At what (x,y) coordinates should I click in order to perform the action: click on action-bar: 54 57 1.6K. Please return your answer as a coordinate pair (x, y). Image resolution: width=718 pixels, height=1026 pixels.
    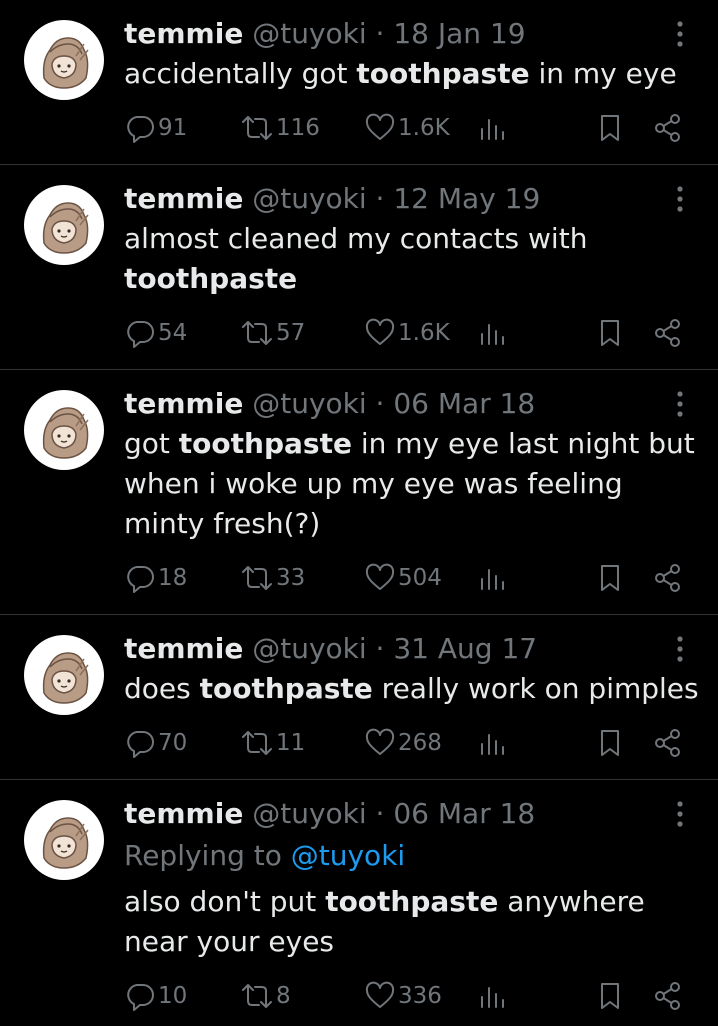
    Looking at the image, I should click on (409, 333).